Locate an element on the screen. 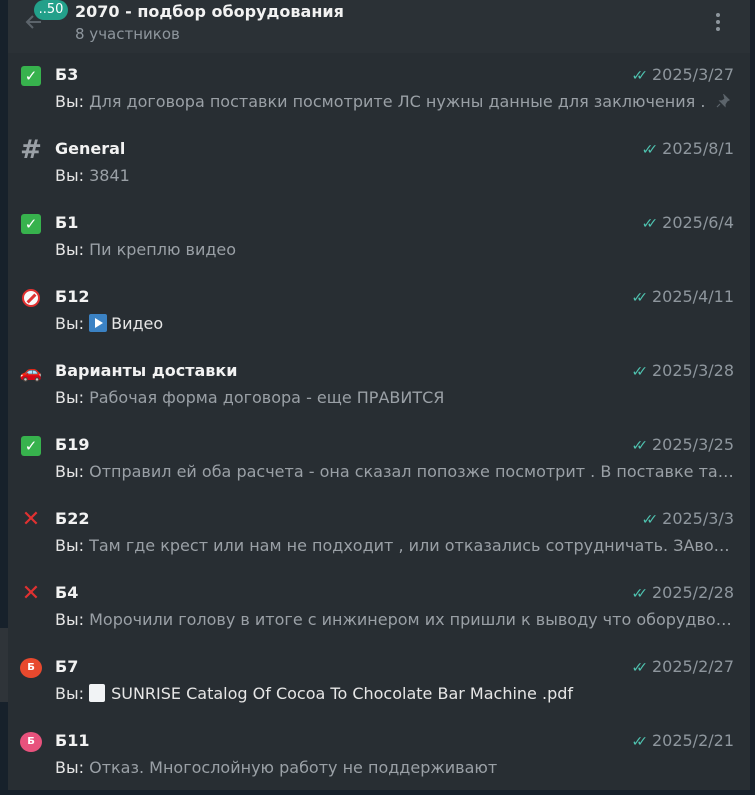  topic-row: ✓ Б1 ✓✓ 2025/6/4 Вы: Пи креплю видео is located at coordinates (379, 240).